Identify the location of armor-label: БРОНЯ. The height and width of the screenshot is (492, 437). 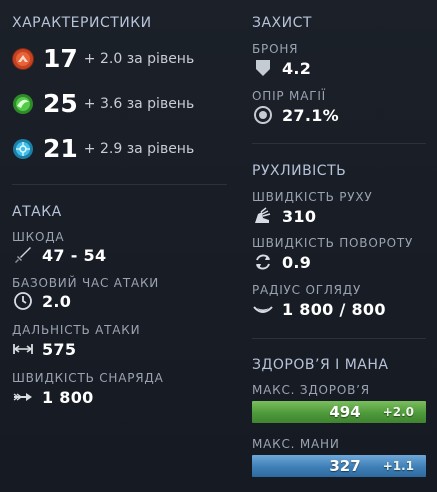
(275, 49).